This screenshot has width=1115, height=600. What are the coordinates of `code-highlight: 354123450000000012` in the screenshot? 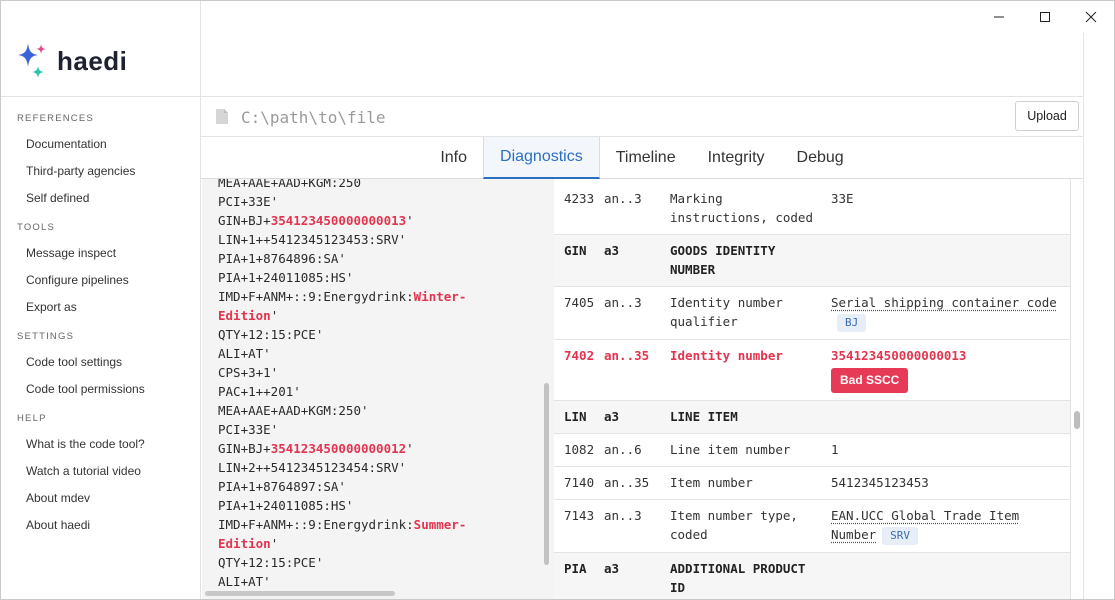 It's located at (338, 448).